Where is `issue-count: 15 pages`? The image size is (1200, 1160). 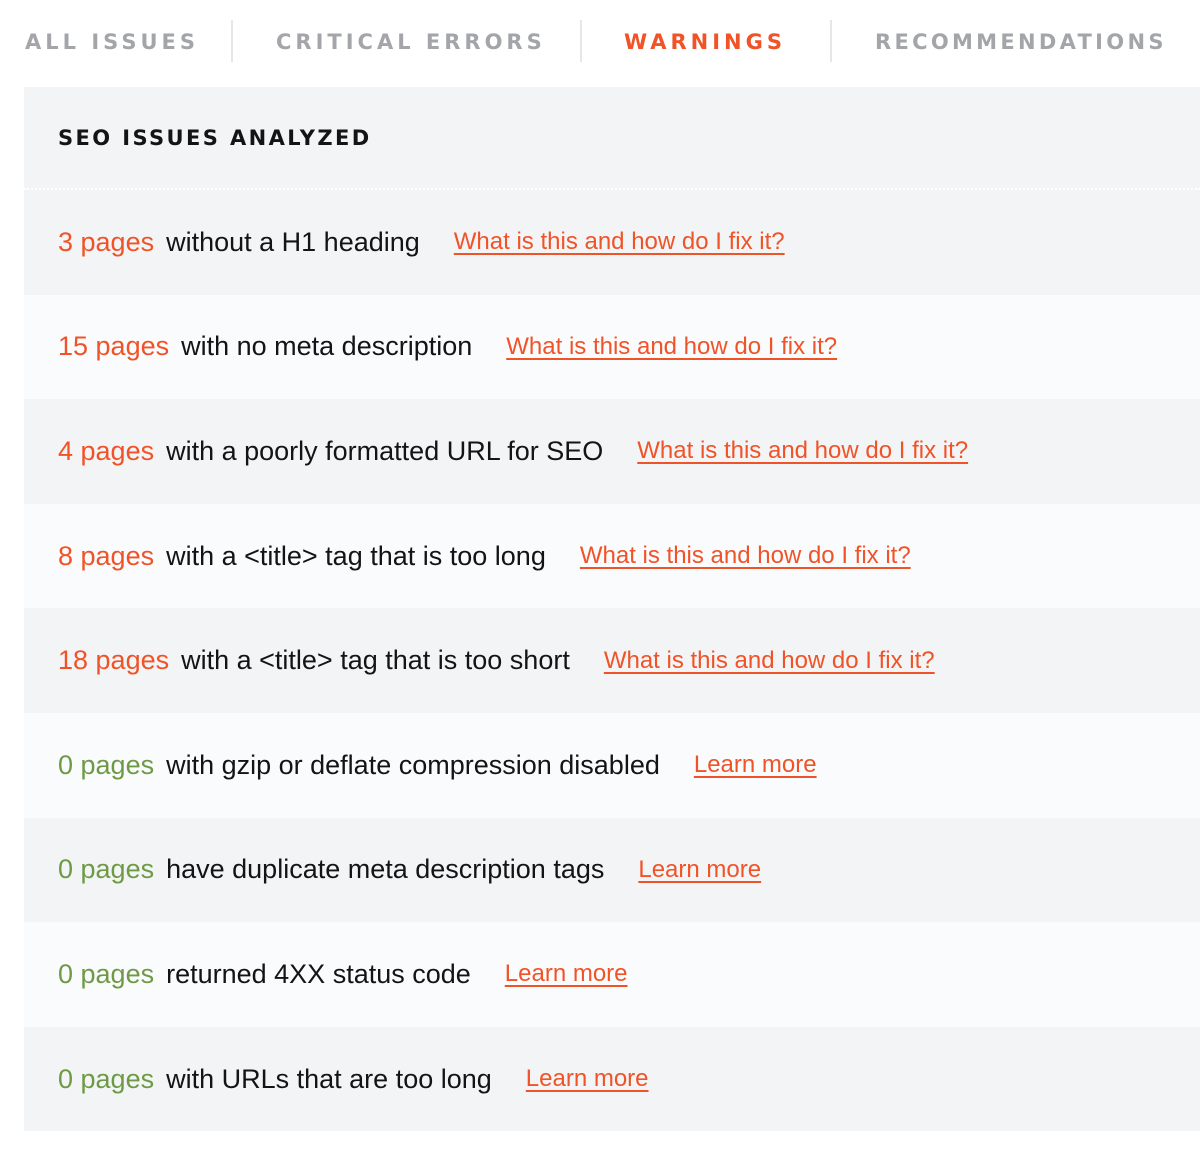 issue-count: 15 pages is located at coordinates (114, 346).